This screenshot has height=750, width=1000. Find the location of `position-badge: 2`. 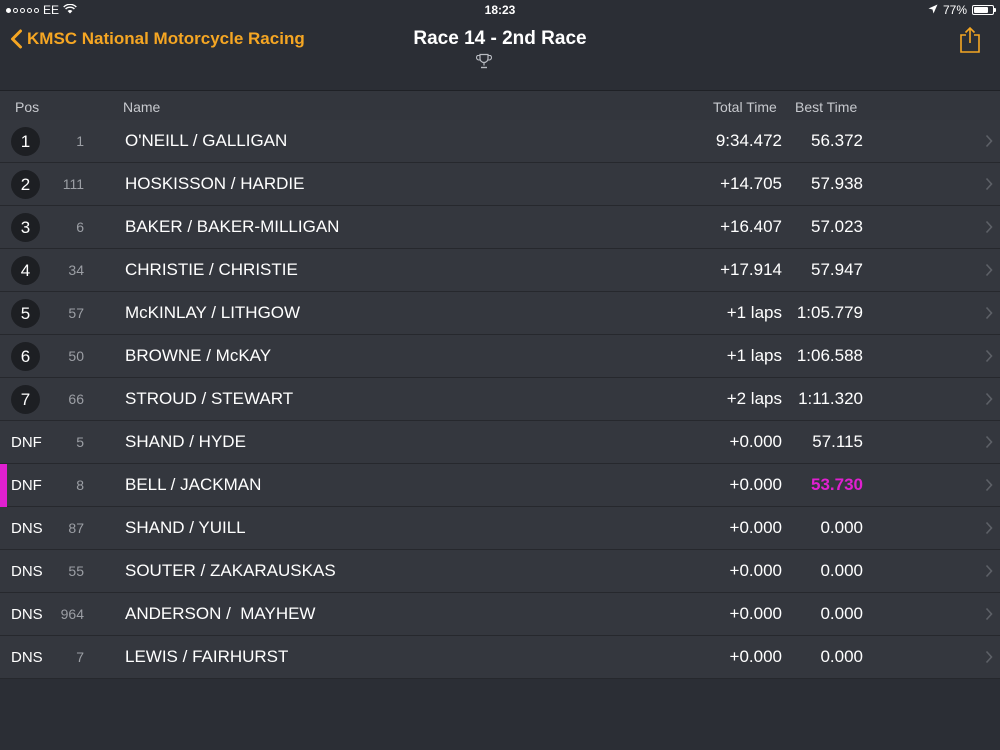

position-badge: 2 is located at coordinates (25, 184).